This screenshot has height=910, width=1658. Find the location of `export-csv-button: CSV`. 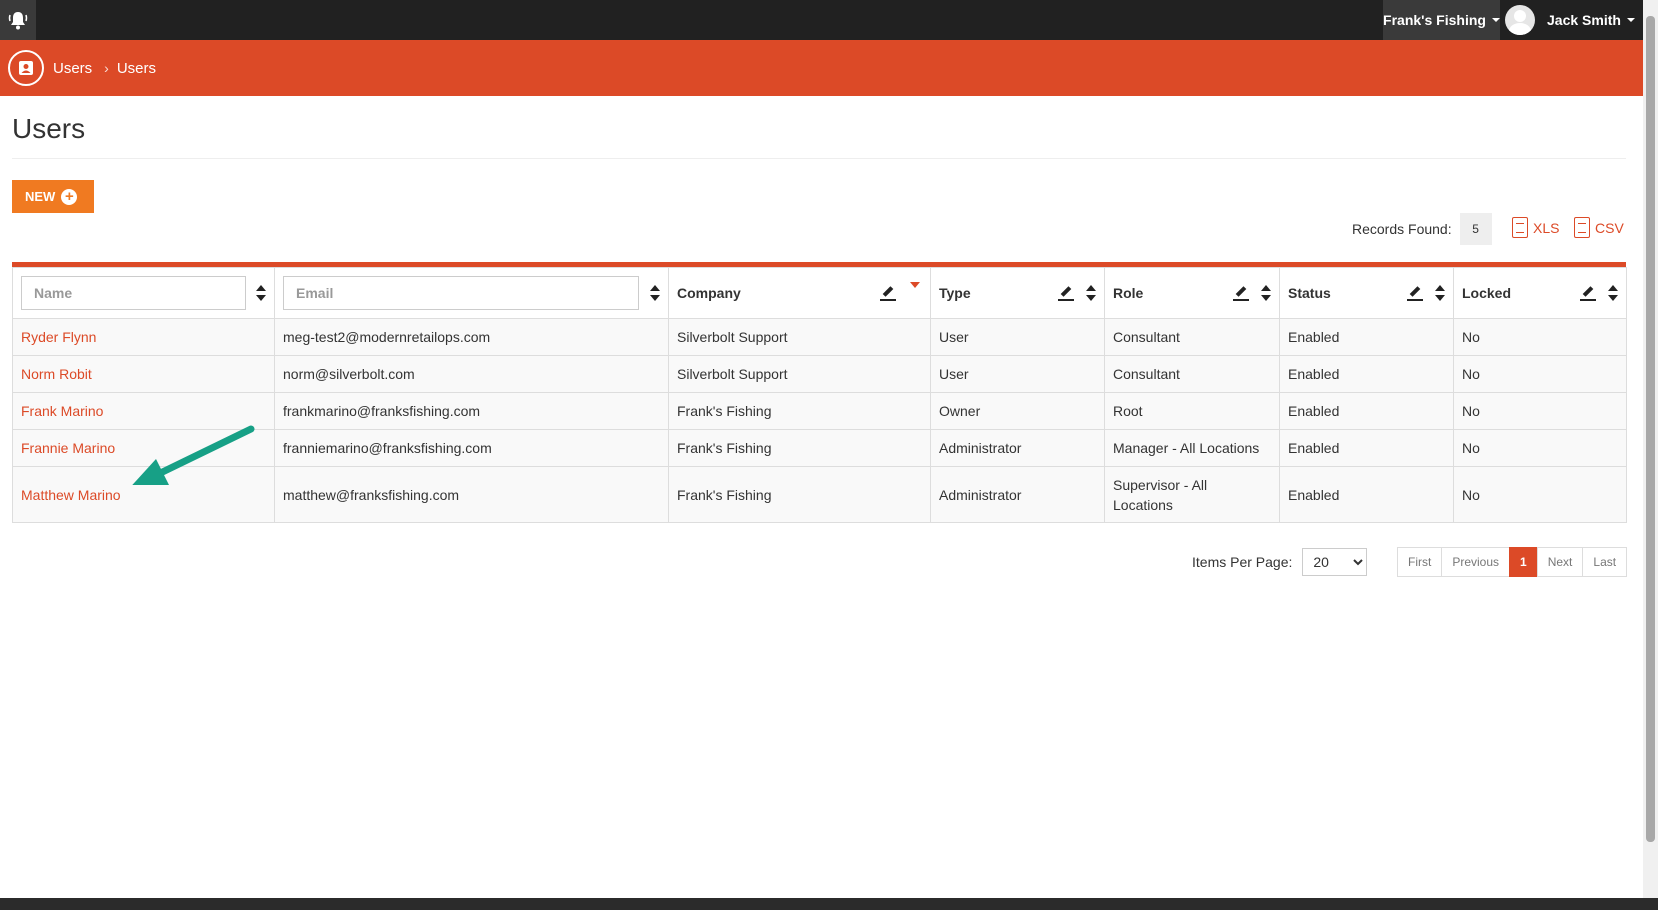

export-csv-button: CSV is located at coordinates (1599, 227).